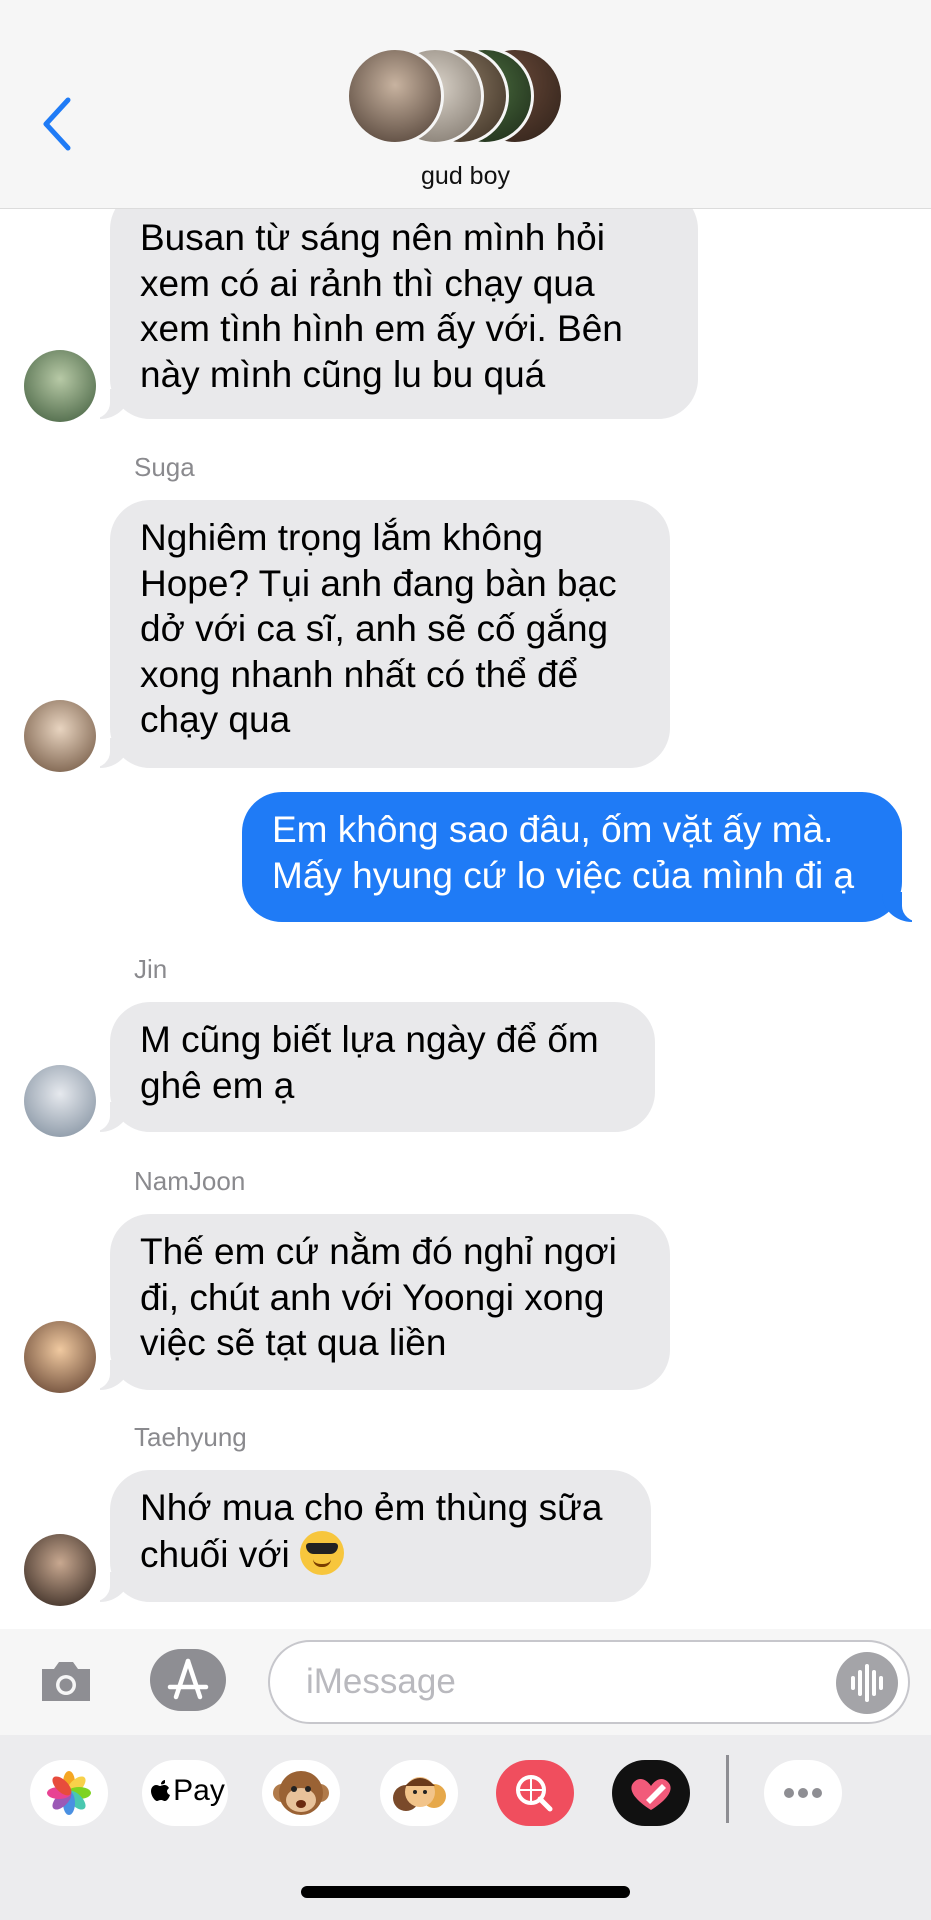 The image size is (931, 1920). I want to click on app-drawer: Pay, so click(465, 1827).